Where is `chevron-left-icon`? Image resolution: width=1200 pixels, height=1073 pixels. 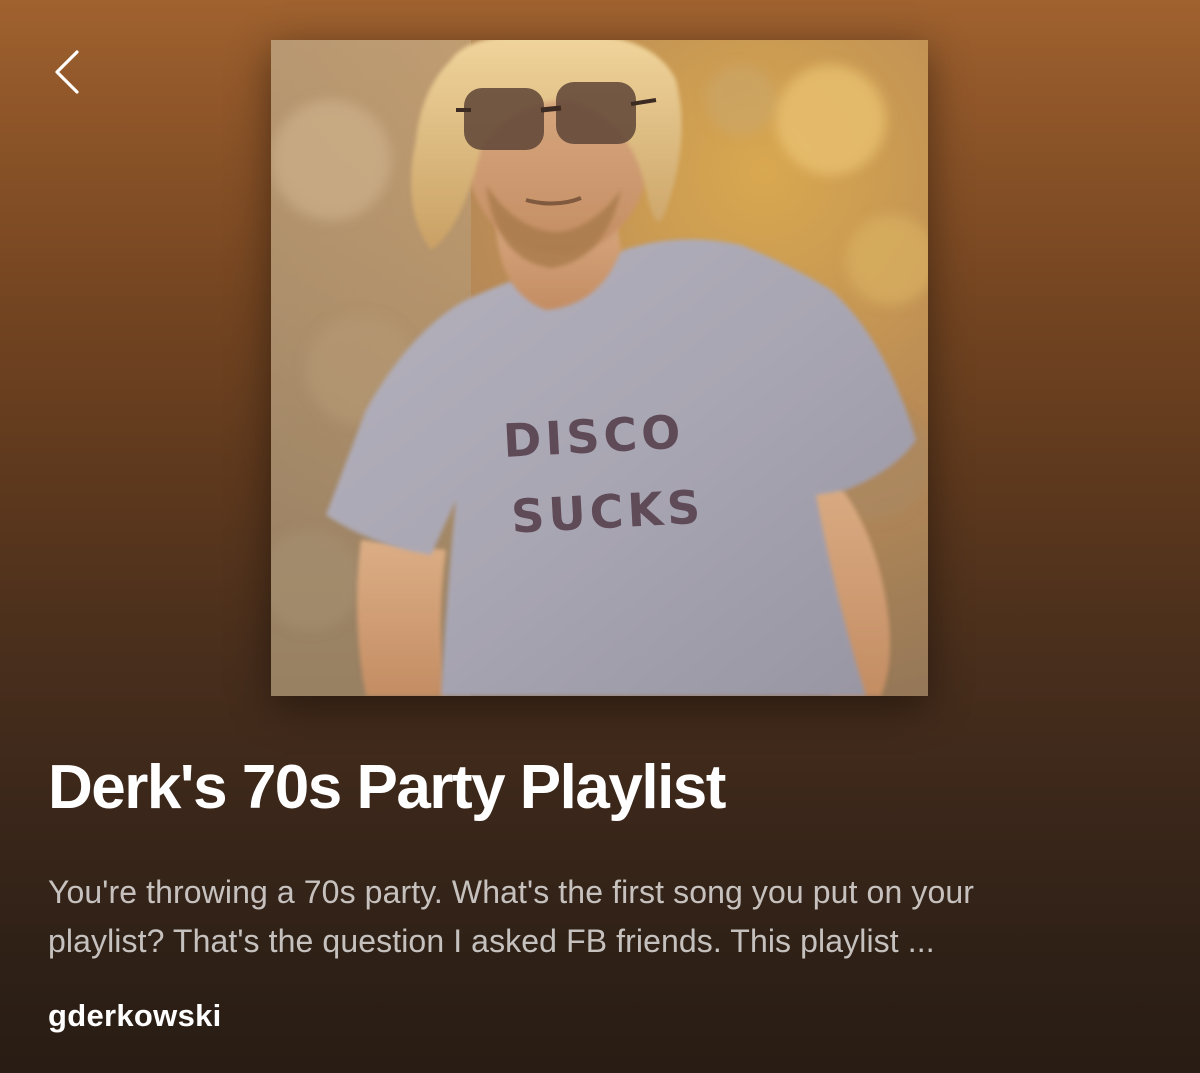 chevron-left-icon is located at coordinates (67, 72).